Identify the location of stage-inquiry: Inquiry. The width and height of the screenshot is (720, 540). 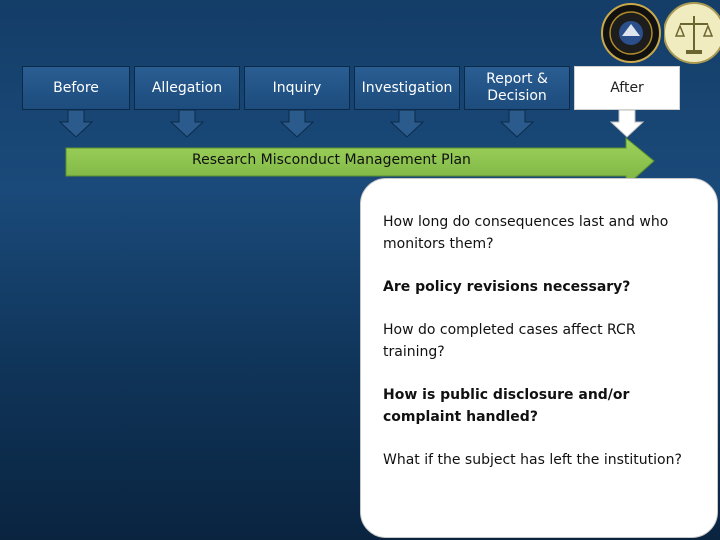
(297, 88).